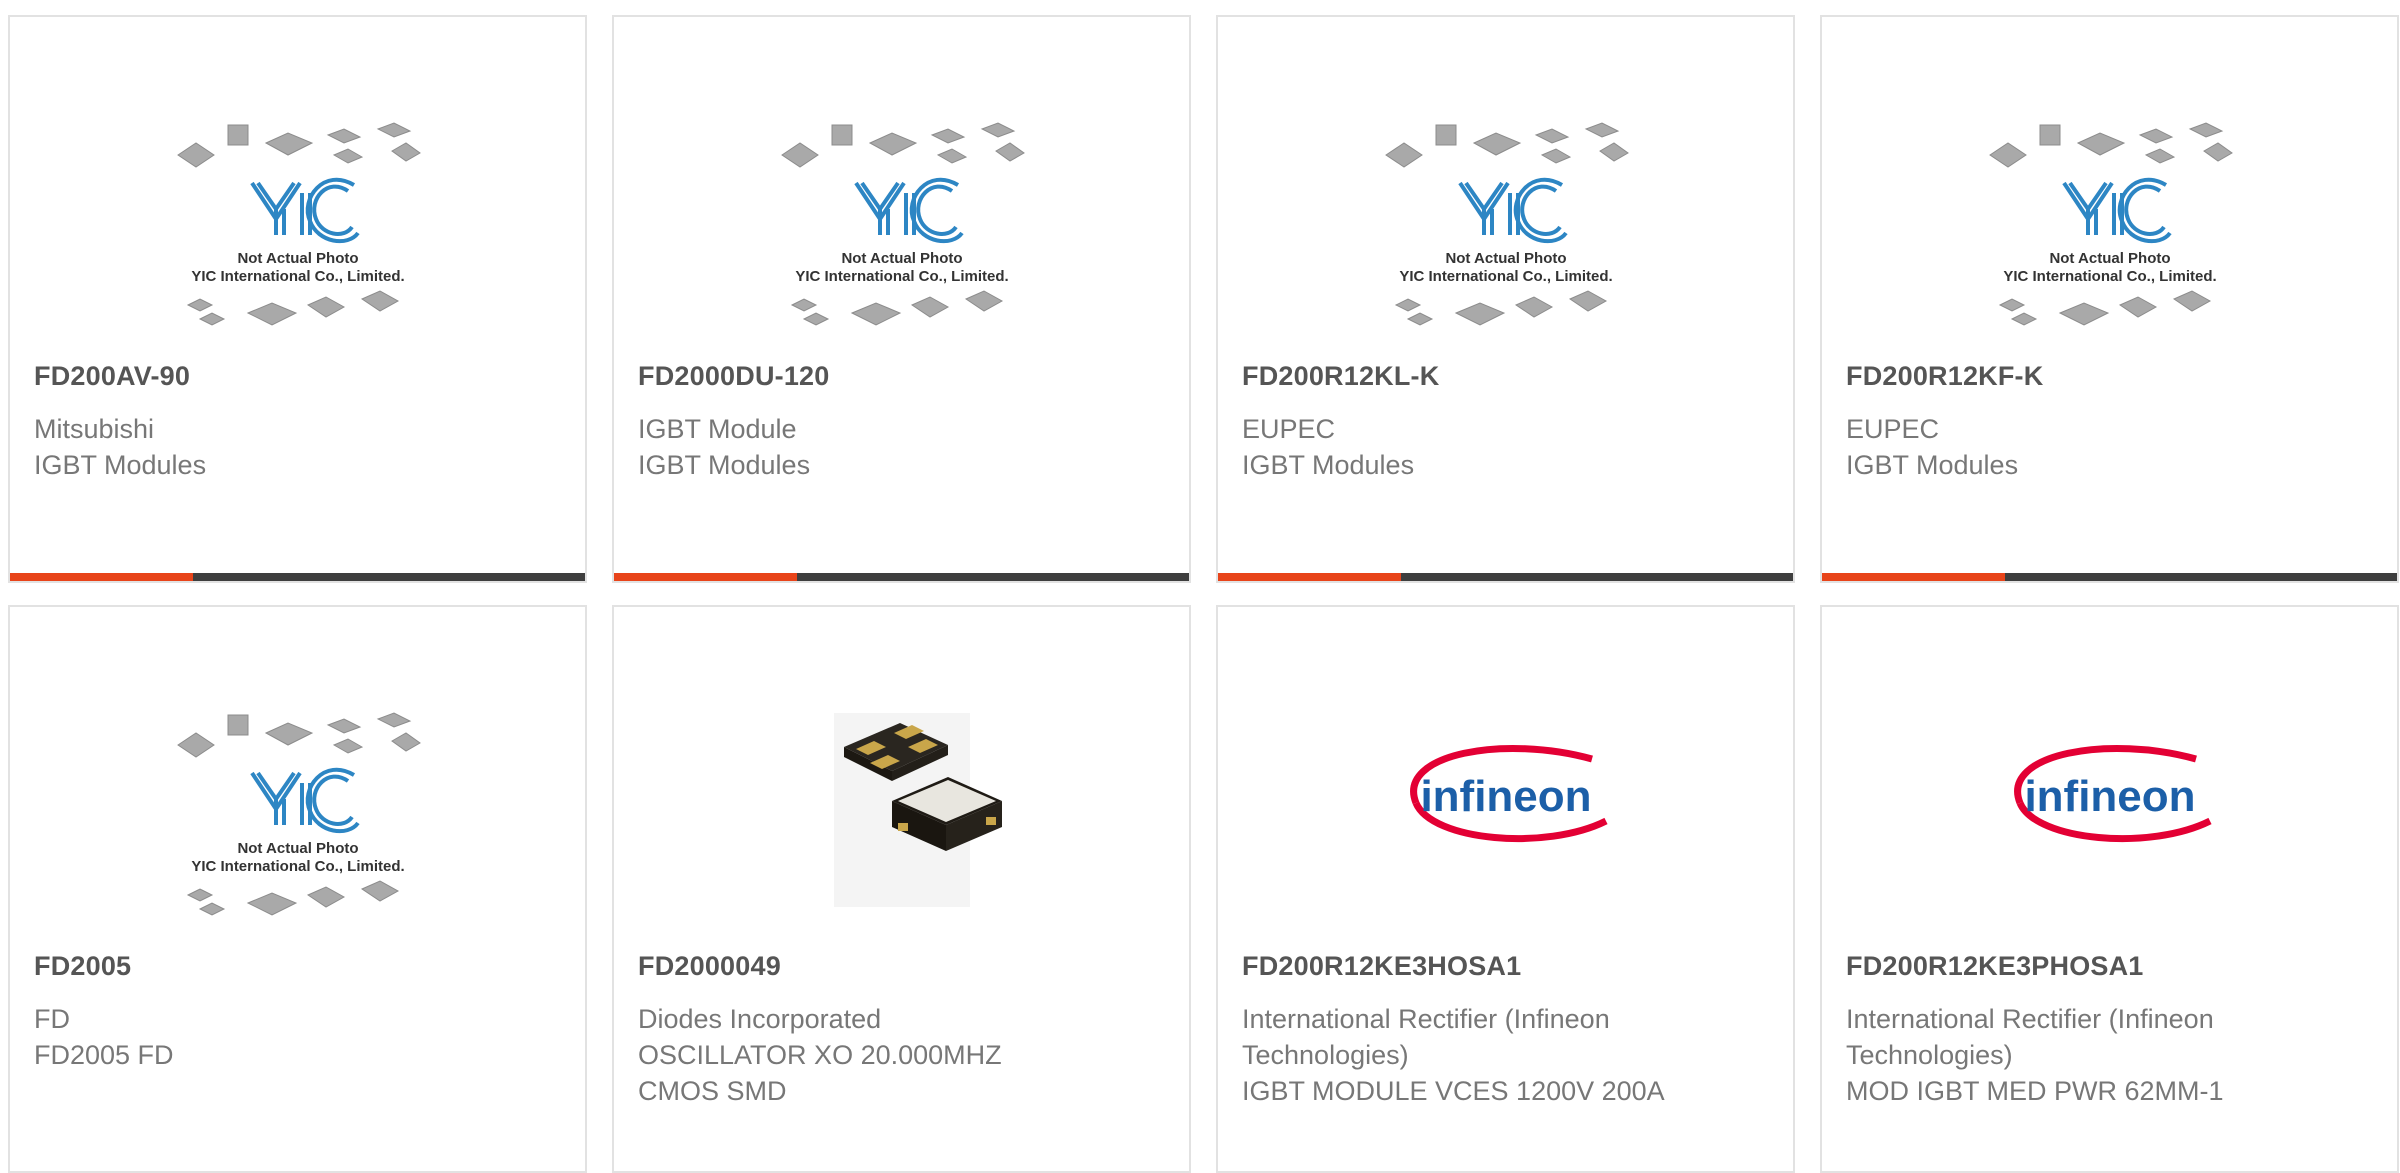 This screenshot has width=2400, height=1173. Describe the element at coordinates (1995, 966) in the screenshot. I see `part-number: FD200R12KE3PHOSA1` at that location.